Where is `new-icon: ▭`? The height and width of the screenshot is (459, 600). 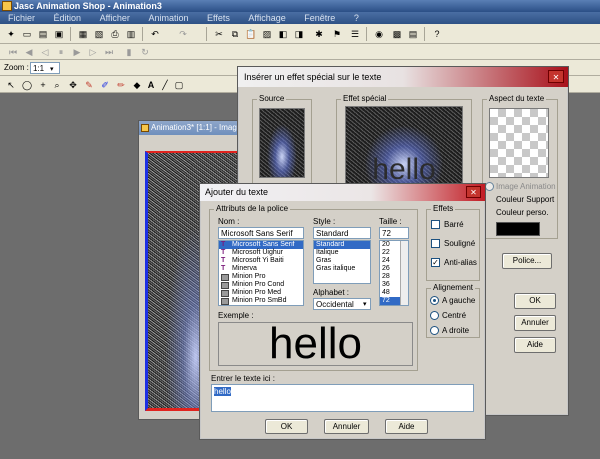
new-icon: ▭ is located at coordinates (27, 34).